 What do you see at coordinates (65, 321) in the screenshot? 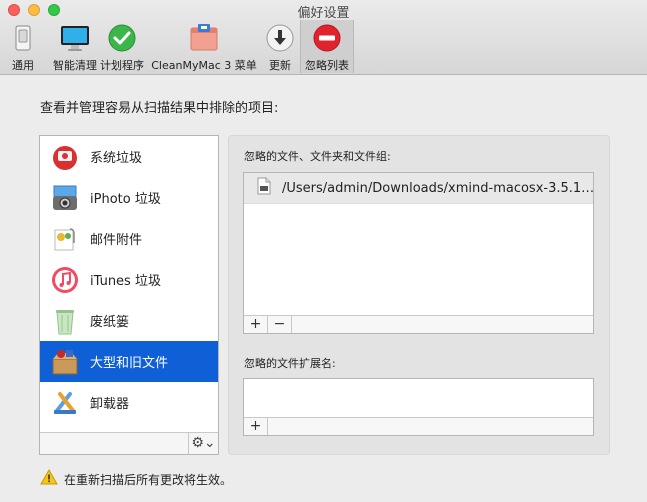
I see `trash-icon` at bounding box center [65, 321].